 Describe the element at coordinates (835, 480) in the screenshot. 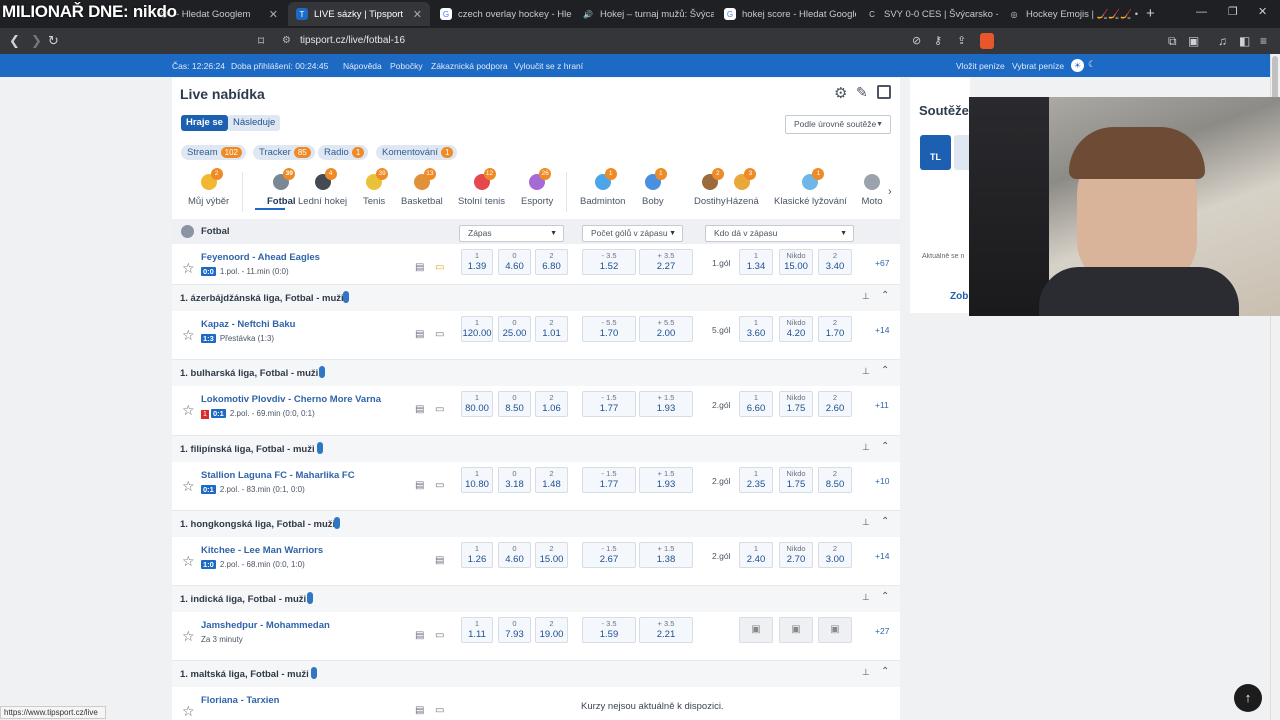

I see `odds-button: 2 8.50` at that location.